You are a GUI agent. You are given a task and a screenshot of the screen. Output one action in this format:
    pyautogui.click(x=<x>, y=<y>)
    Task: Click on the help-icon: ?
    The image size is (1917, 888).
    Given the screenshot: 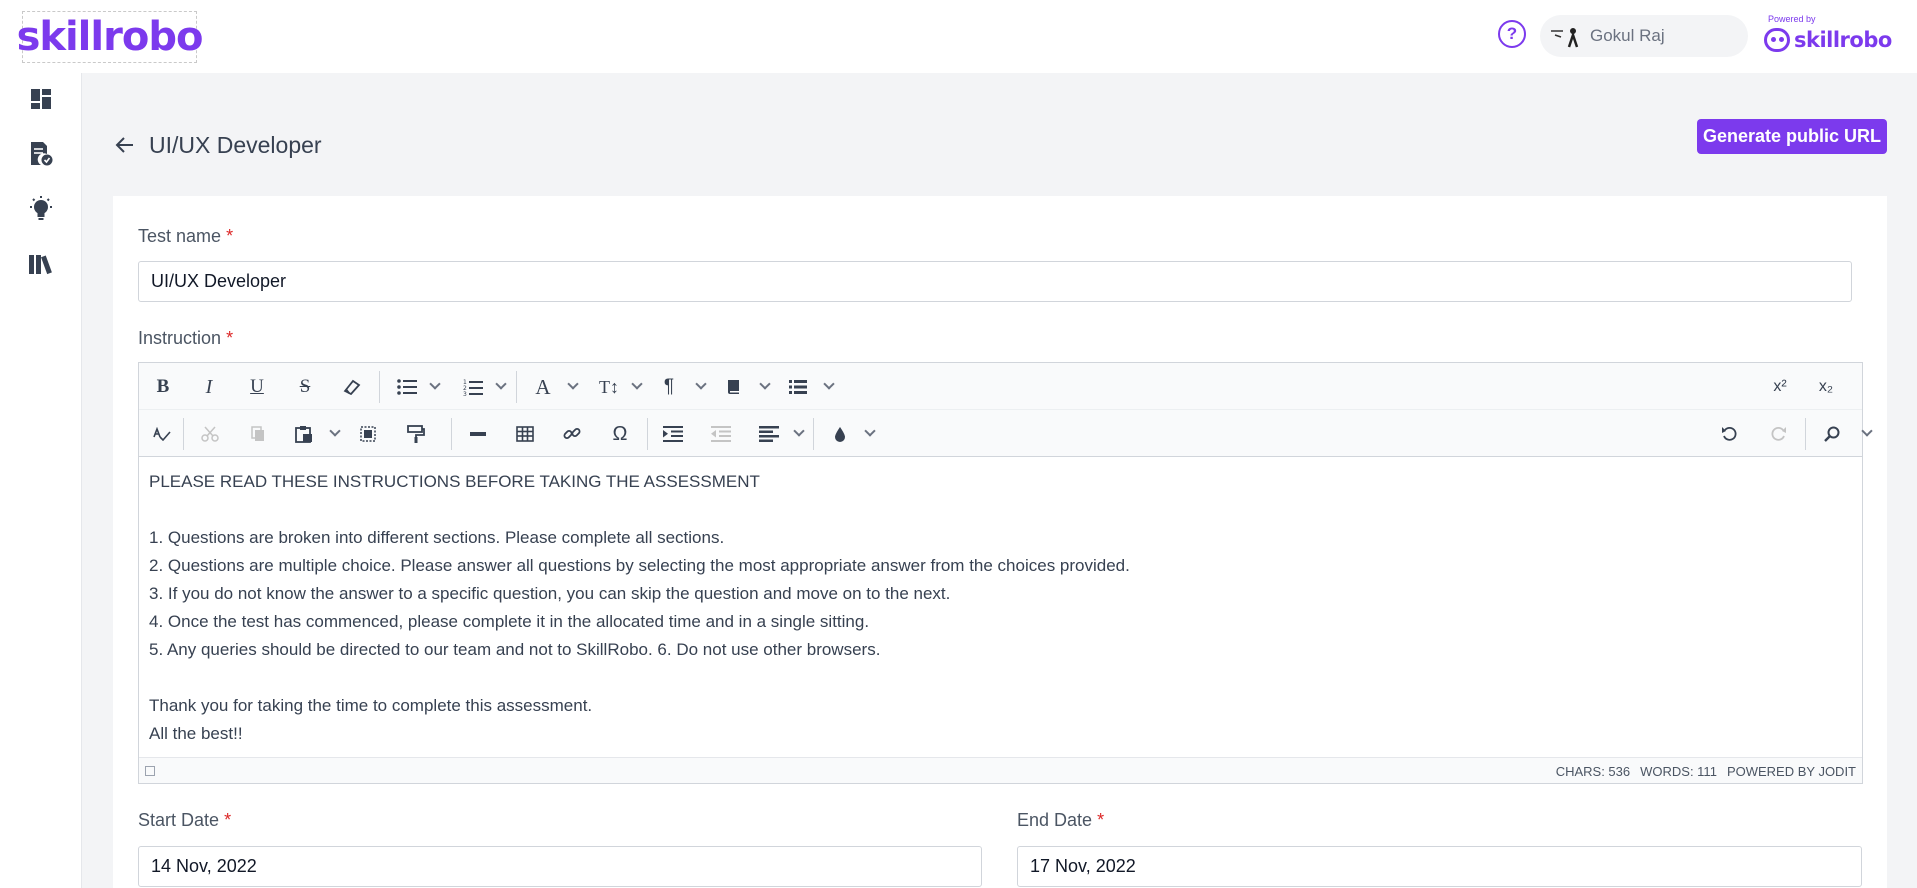 What is the action you would take?
    pyautogui.click(x=1512, y=34)
    